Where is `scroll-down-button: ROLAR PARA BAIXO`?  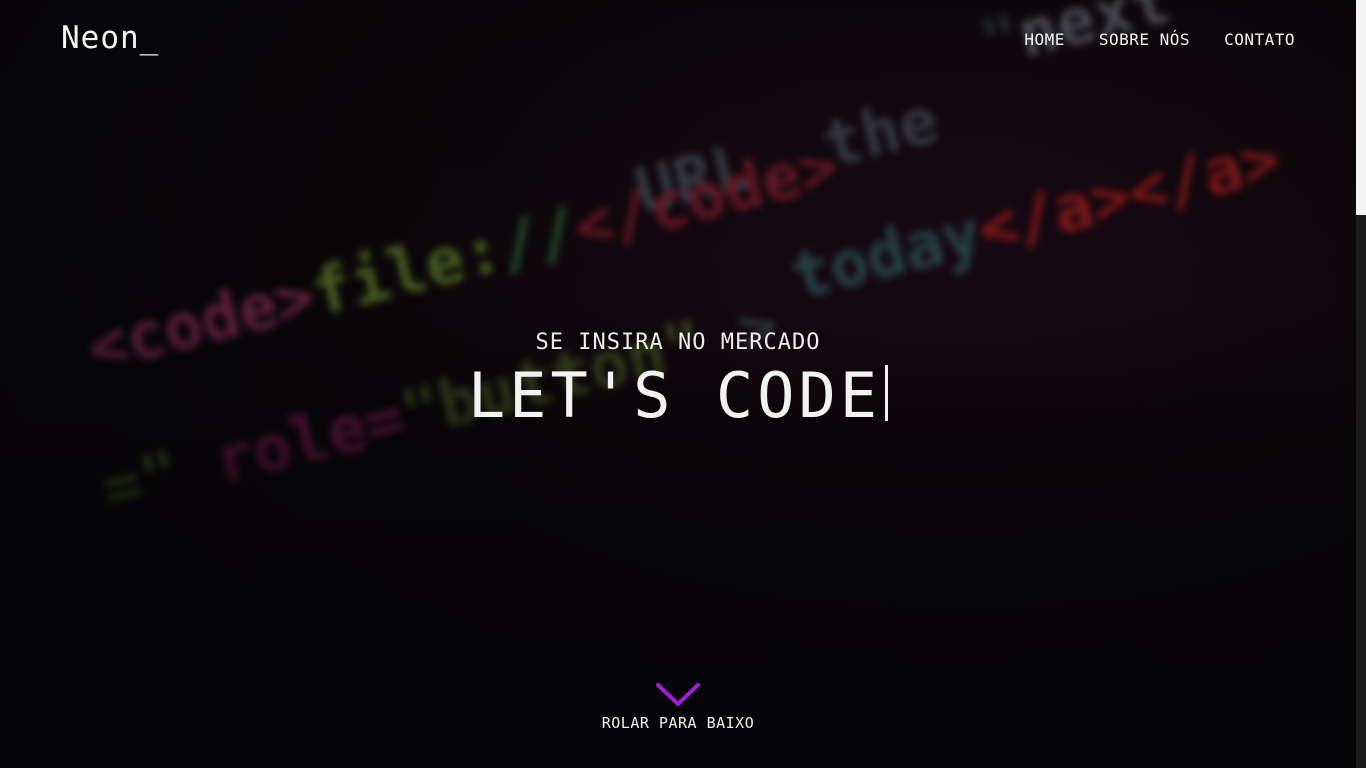
scroll-down-button: ROLAR PARA BAIXO is located at coordinates (678, 706).